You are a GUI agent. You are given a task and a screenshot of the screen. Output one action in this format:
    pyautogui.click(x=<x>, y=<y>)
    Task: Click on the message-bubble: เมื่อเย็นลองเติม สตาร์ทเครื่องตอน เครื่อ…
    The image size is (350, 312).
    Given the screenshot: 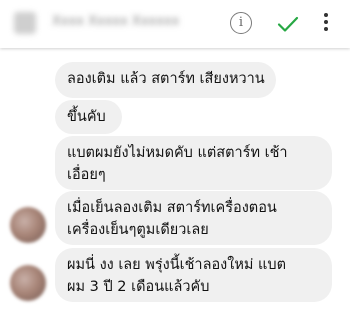 What is the action you would take?
    pyautogui.click(x=193, y=218)
    